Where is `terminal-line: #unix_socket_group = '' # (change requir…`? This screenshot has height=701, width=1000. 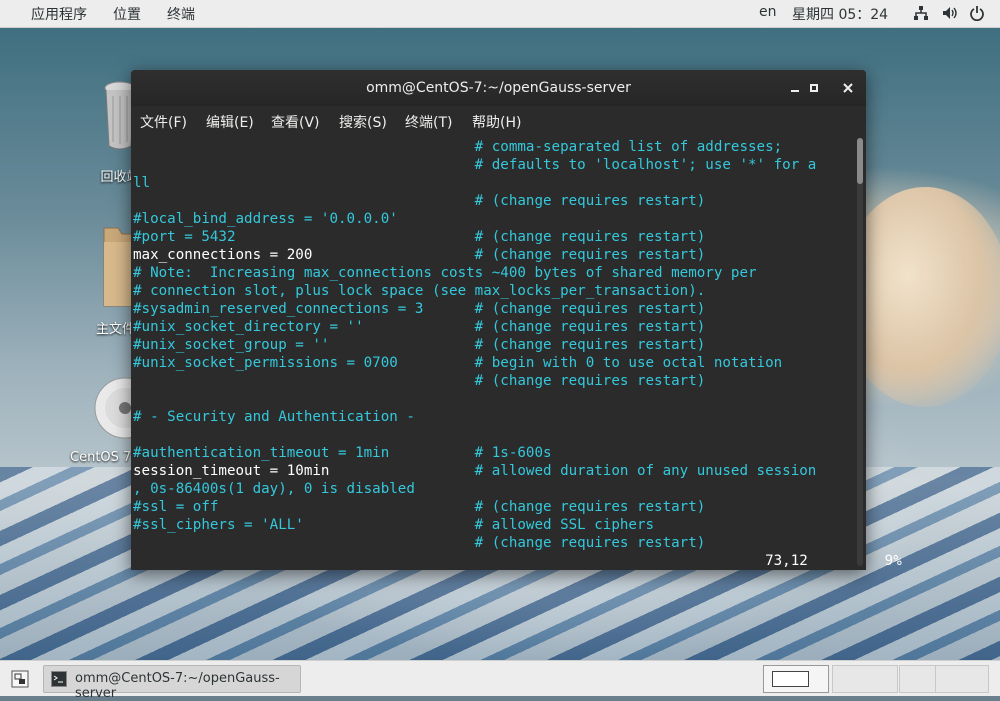 terminal-line: #unix_socket_group = '' # (change requir… is located at coordinates (419, 345).